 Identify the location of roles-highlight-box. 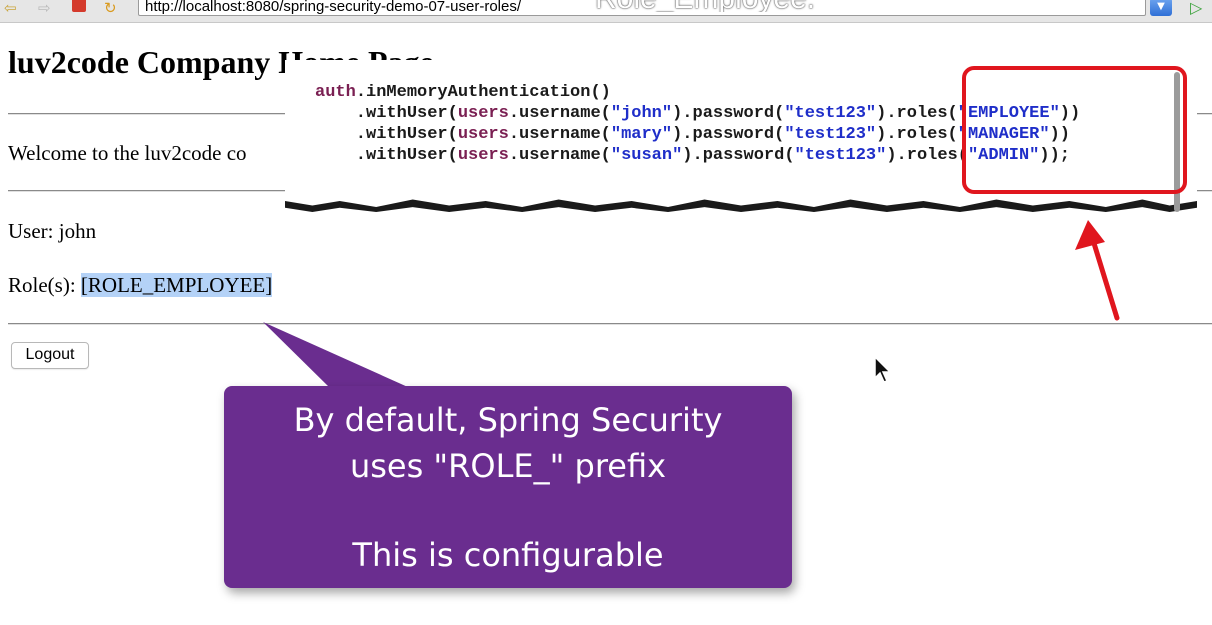
(1074, 130).